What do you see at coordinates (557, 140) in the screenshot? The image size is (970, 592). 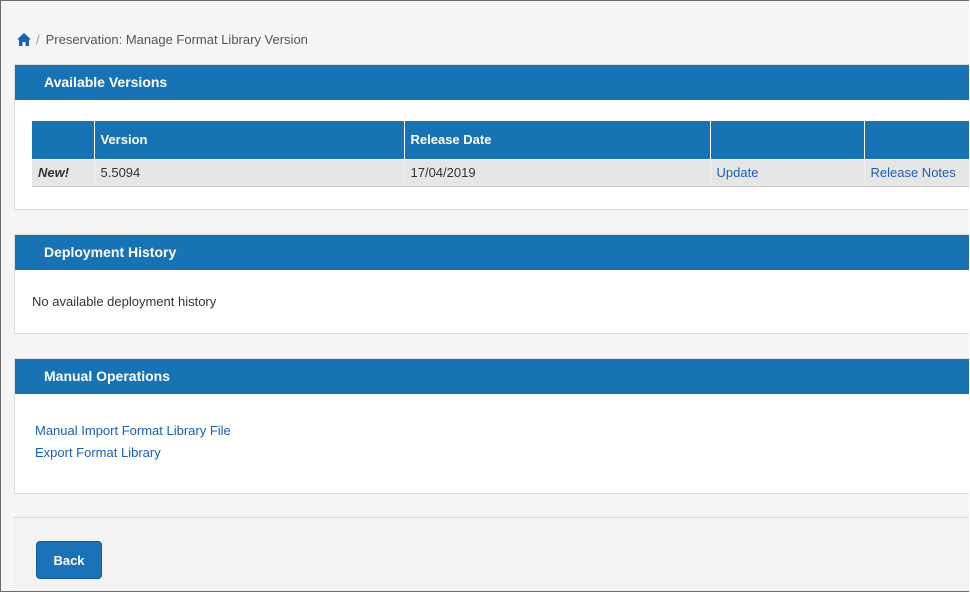 I see `column-header-release-date: Release Date` at bounding box center [557, 140].